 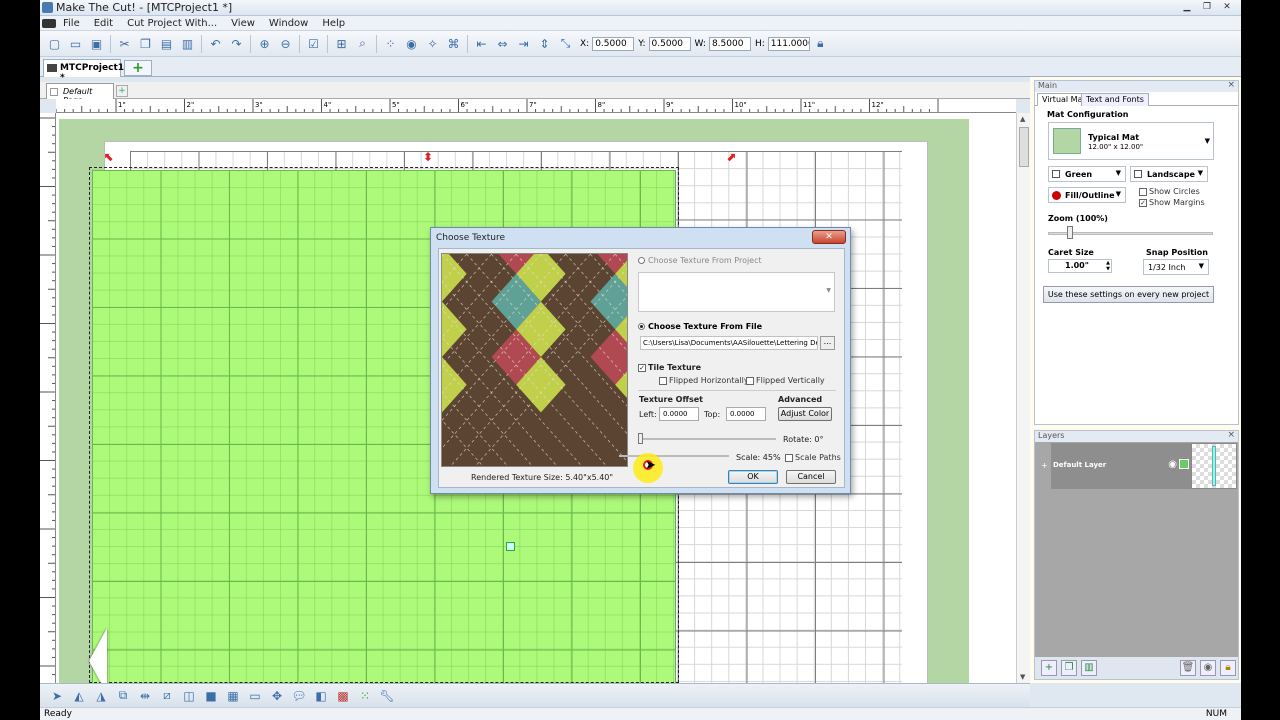 I want to click on add-project-button: +, so click(x=138, y=68).